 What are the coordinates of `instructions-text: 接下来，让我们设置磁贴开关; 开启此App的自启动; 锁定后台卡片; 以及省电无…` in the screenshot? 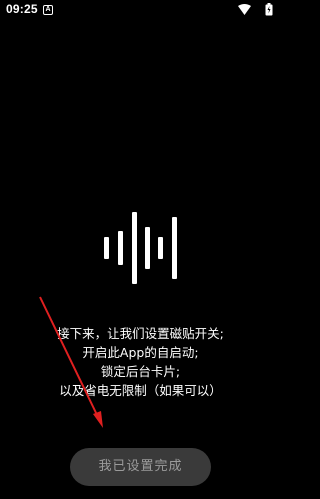 It's located at (140, 362).